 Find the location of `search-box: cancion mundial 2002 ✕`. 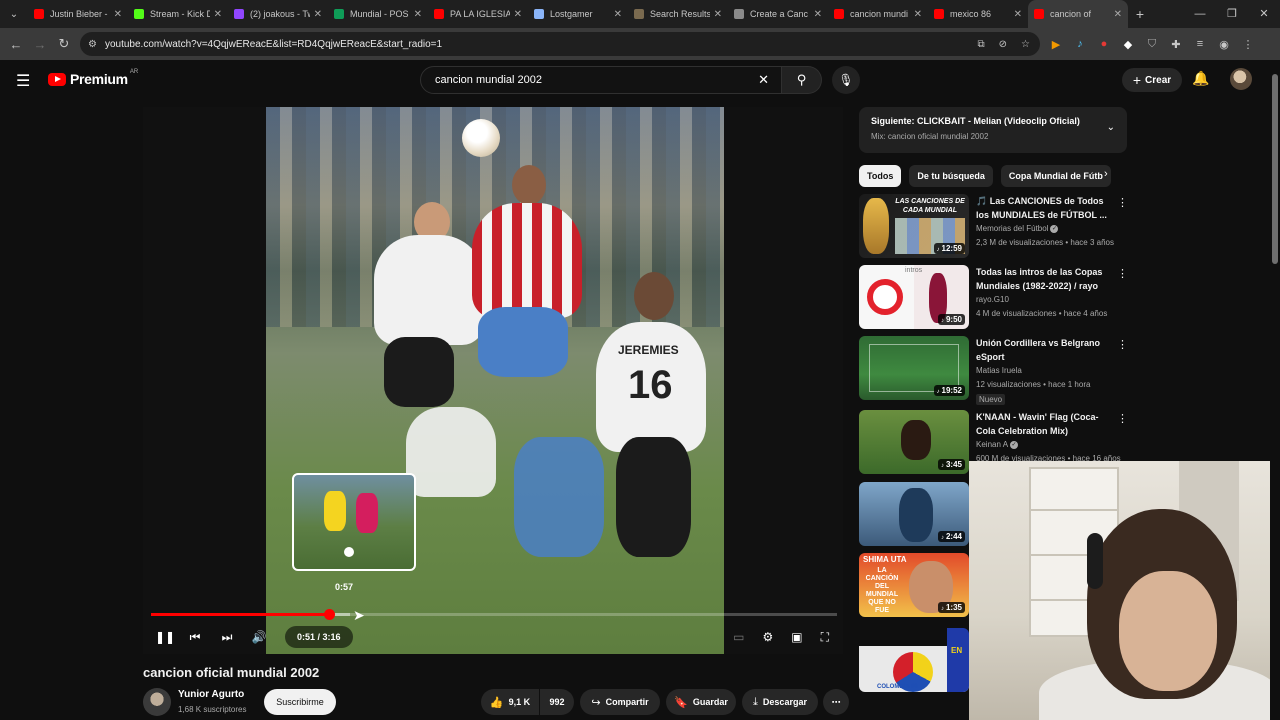

search-box: cancion mundial 2002 ✕ is located at coordinates (601, 80).